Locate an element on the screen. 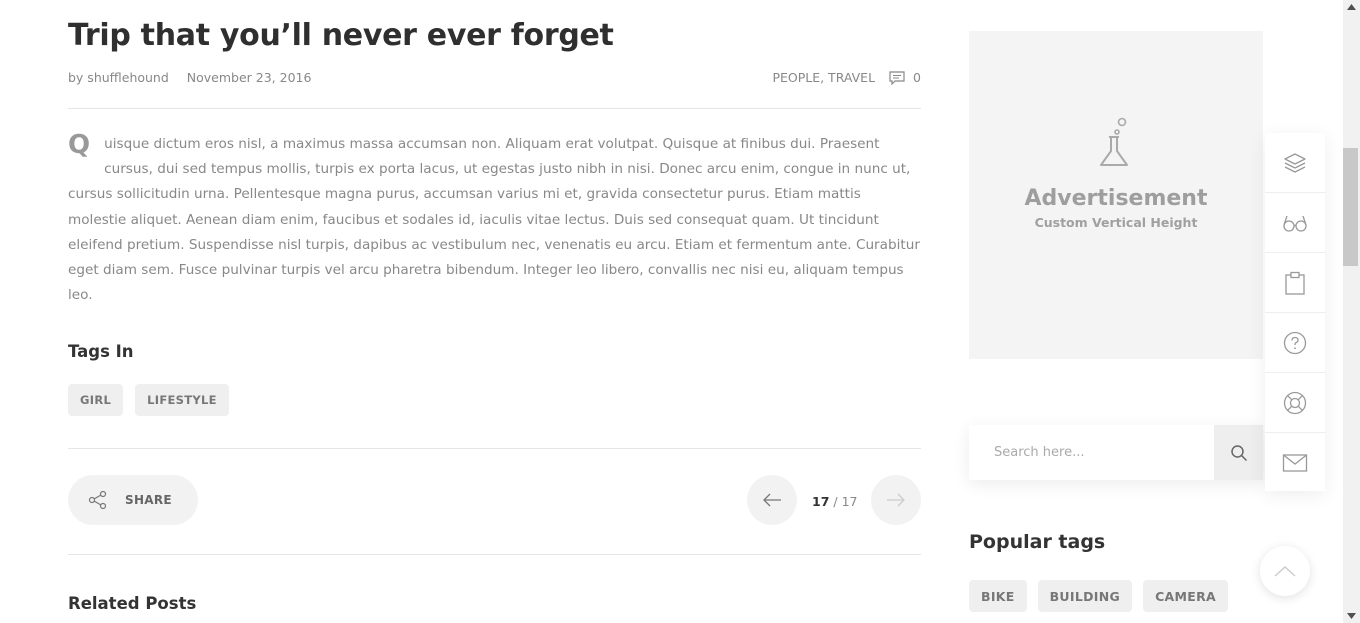 Image resolution: width=1360 pixels, height=623 pixels. share-button: SHARE is located at coordinates (133, 500).